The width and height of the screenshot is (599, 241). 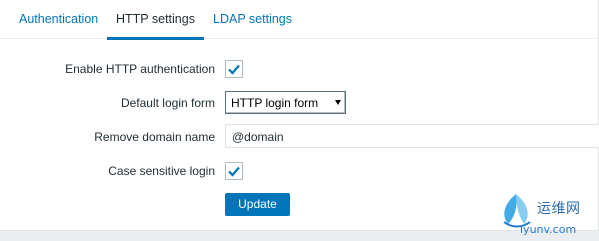 What do you see at coordinates (167, 103) in the screenshot?
I see `default-login-form-label: Default login form` at bounding box center [167, 103].